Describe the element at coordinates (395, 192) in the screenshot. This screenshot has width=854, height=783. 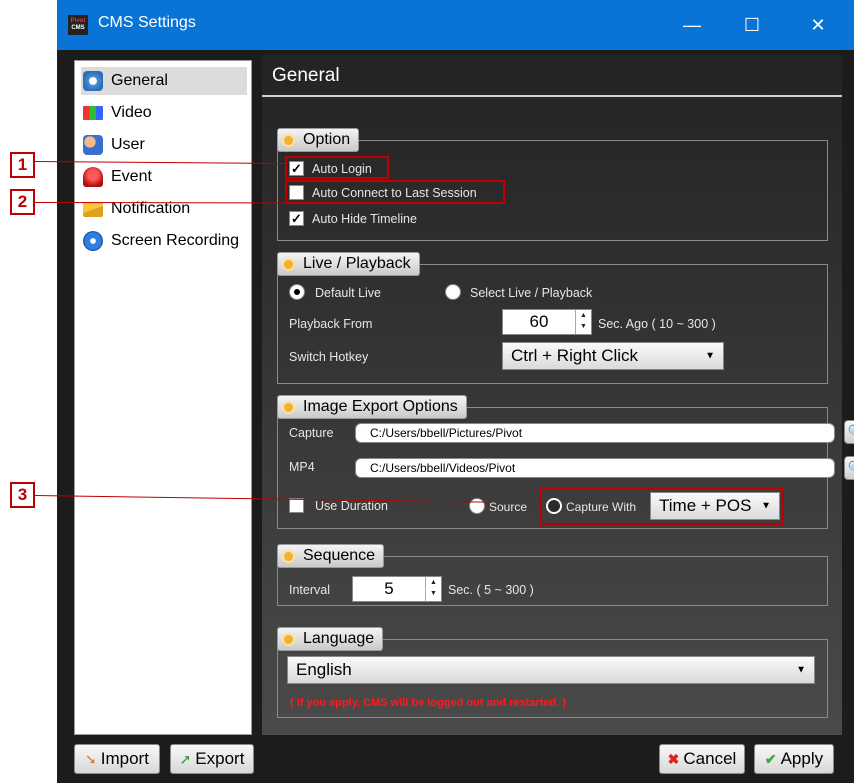
I see `callout-2-highlight` at that location.